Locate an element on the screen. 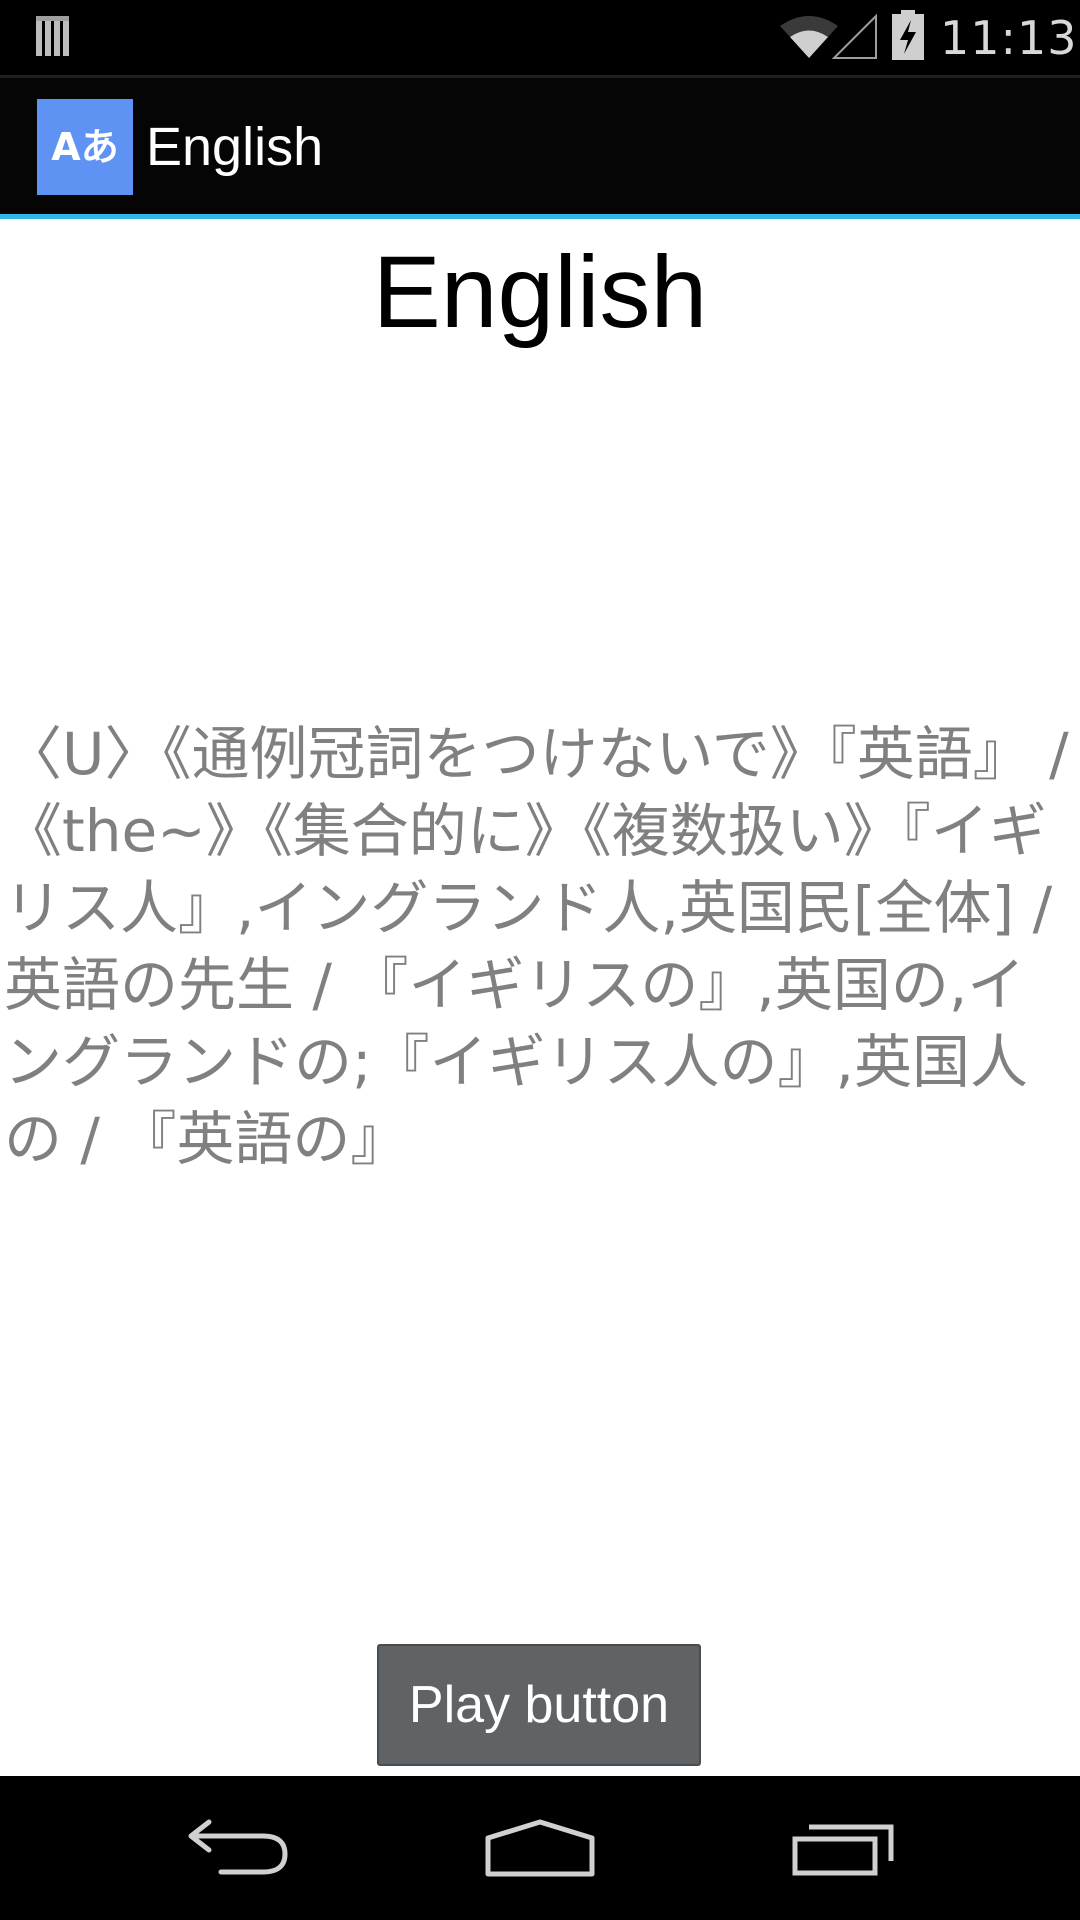 Image resolution: width=1080 pixels, height=1920 pixels. back-button is located at coordinates (239, 1848).